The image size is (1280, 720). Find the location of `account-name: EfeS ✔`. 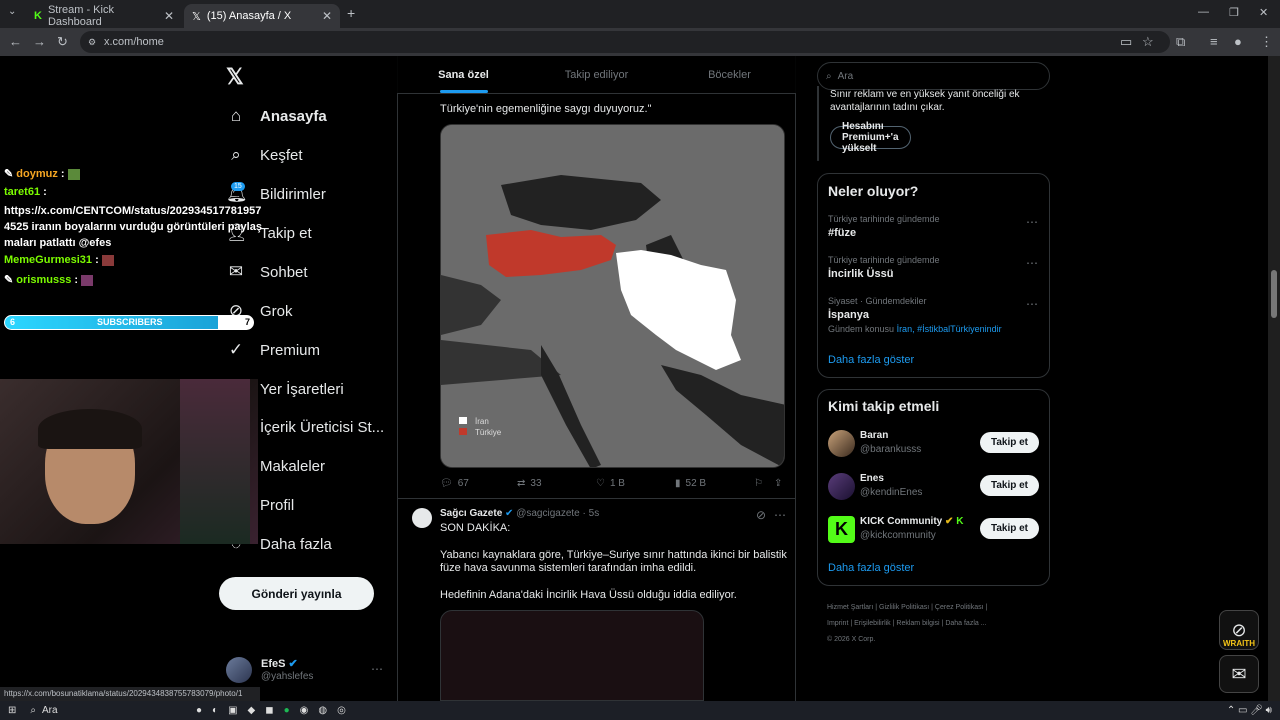

account-name: EfeS ✔ is located at coordinates (279, 663).